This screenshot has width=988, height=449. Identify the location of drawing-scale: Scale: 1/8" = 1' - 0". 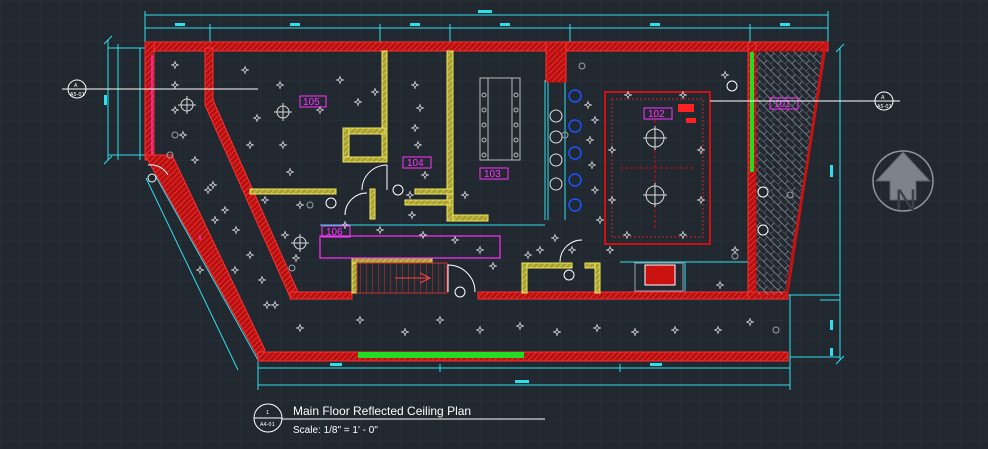
(335, 430).